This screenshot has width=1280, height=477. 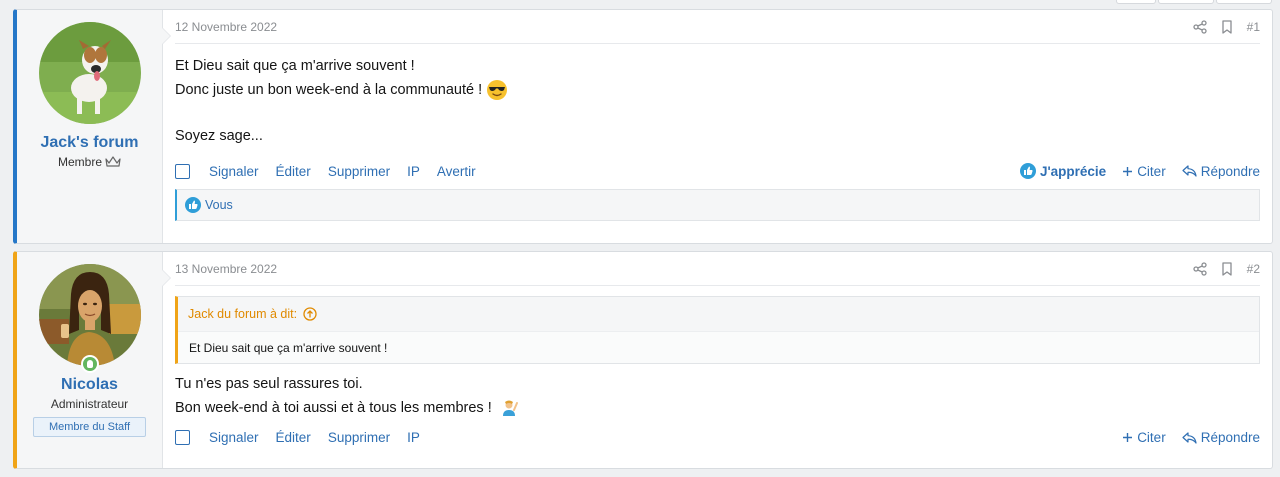 I want to click on post-user-cell: Jack's forum Membre, so click(x=94, y=126).